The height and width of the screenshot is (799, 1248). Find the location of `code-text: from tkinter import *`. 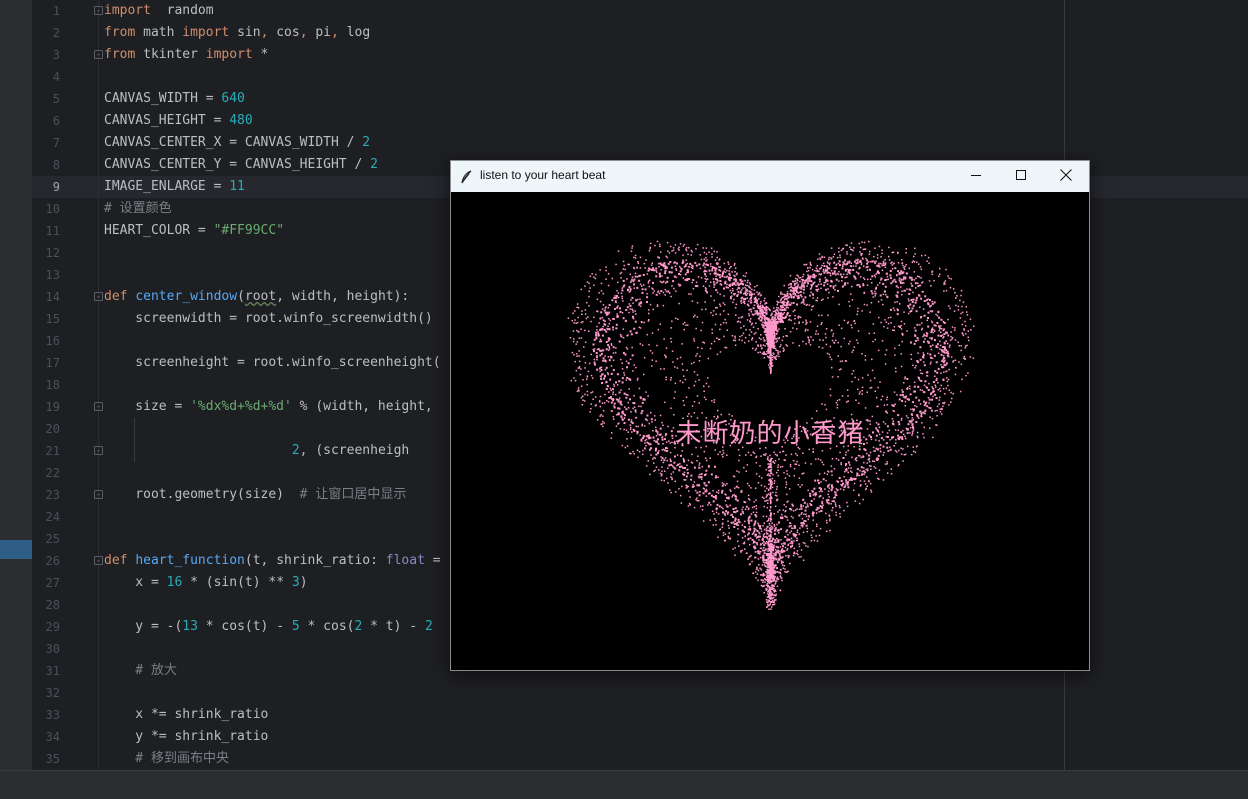

code-text: from tkinter import * is located at coordinates (186, 55).